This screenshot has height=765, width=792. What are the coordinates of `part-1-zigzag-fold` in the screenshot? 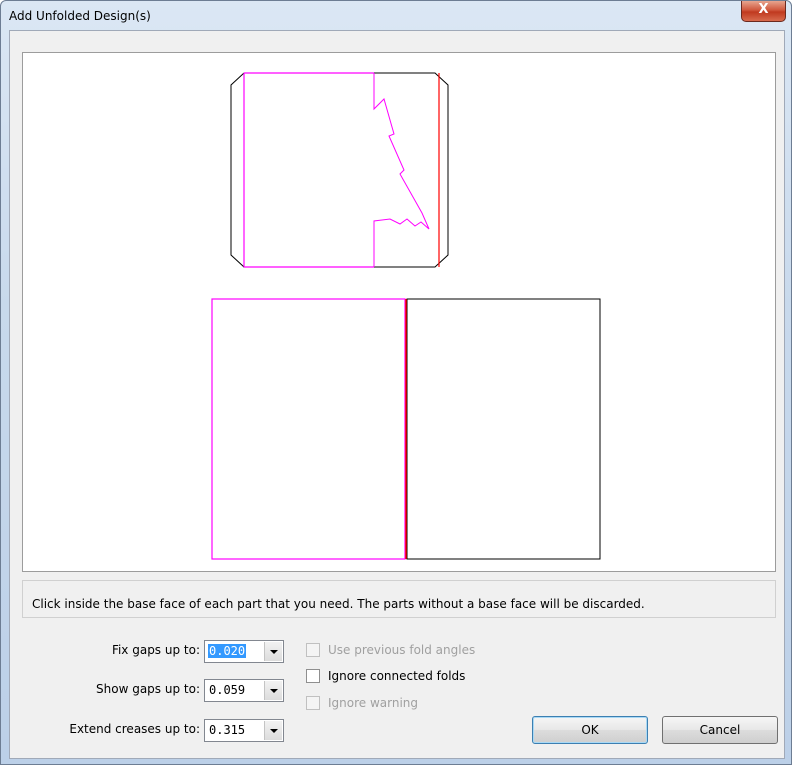 It's located at (401, 170).